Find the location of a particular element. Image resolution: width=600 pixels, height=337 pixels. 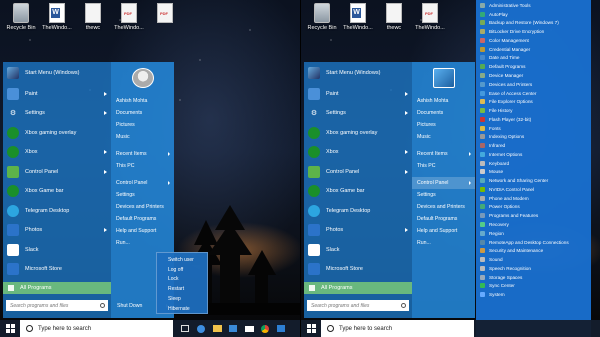

app-item: Photos is located at coordinates (358, 231).